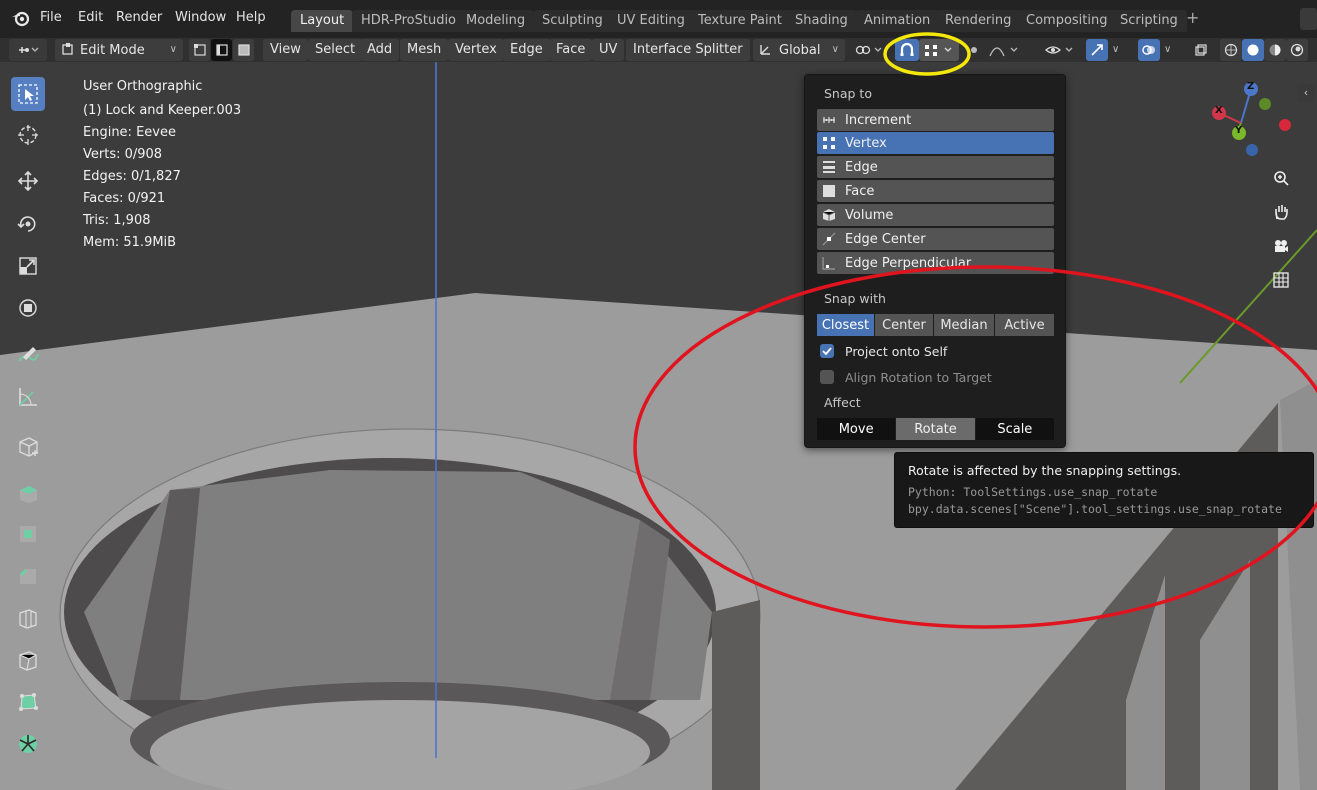  I want to click on orientation-label: Global, so click(800, 50).